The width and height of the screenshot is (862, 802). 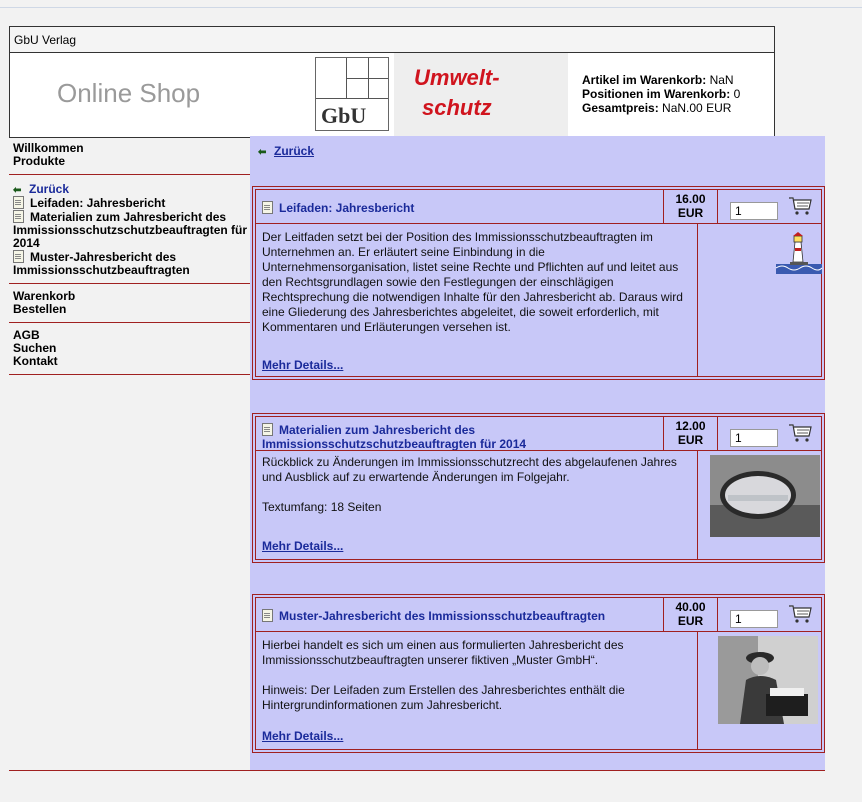 I want to click on shop-name: Online Shop, so click(x=129, y=93).